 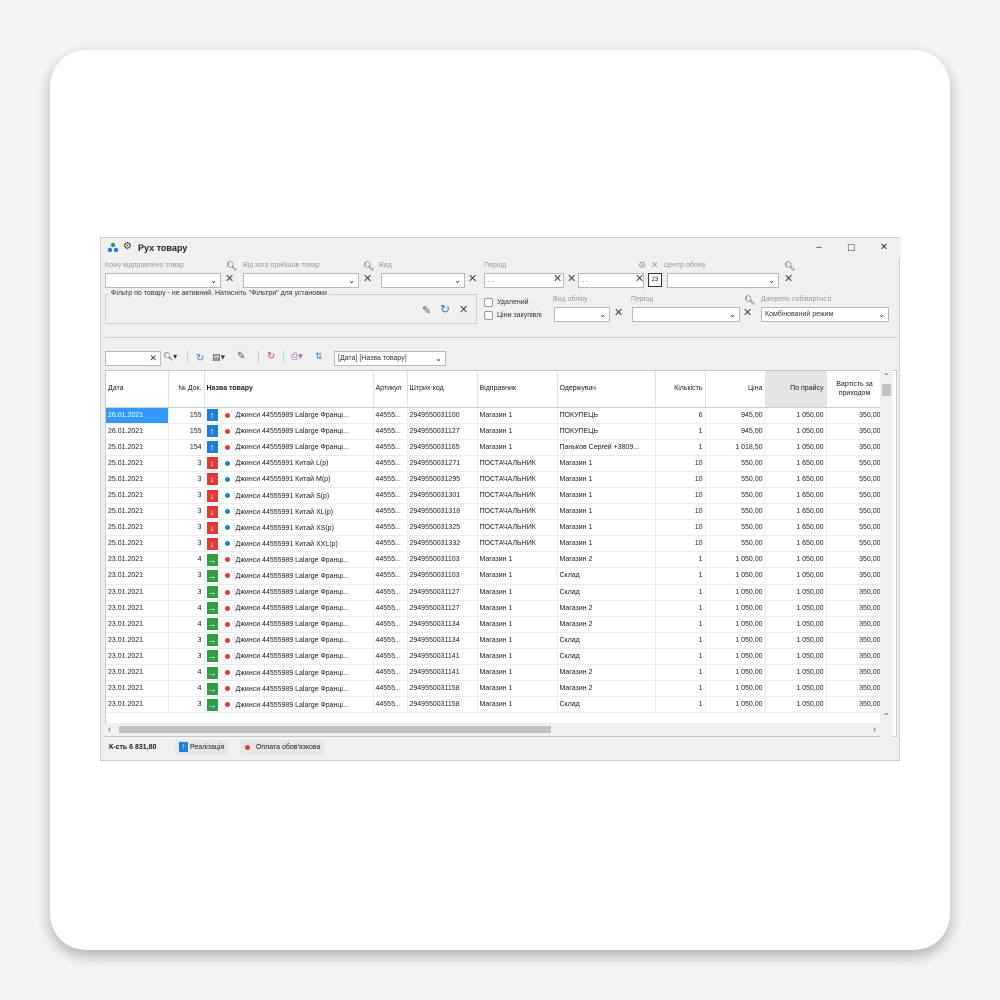 What do you see at coordinates (686, 314) in the screenshot?
I see `period2-select: ⌄` at bounding box center [686, 314].